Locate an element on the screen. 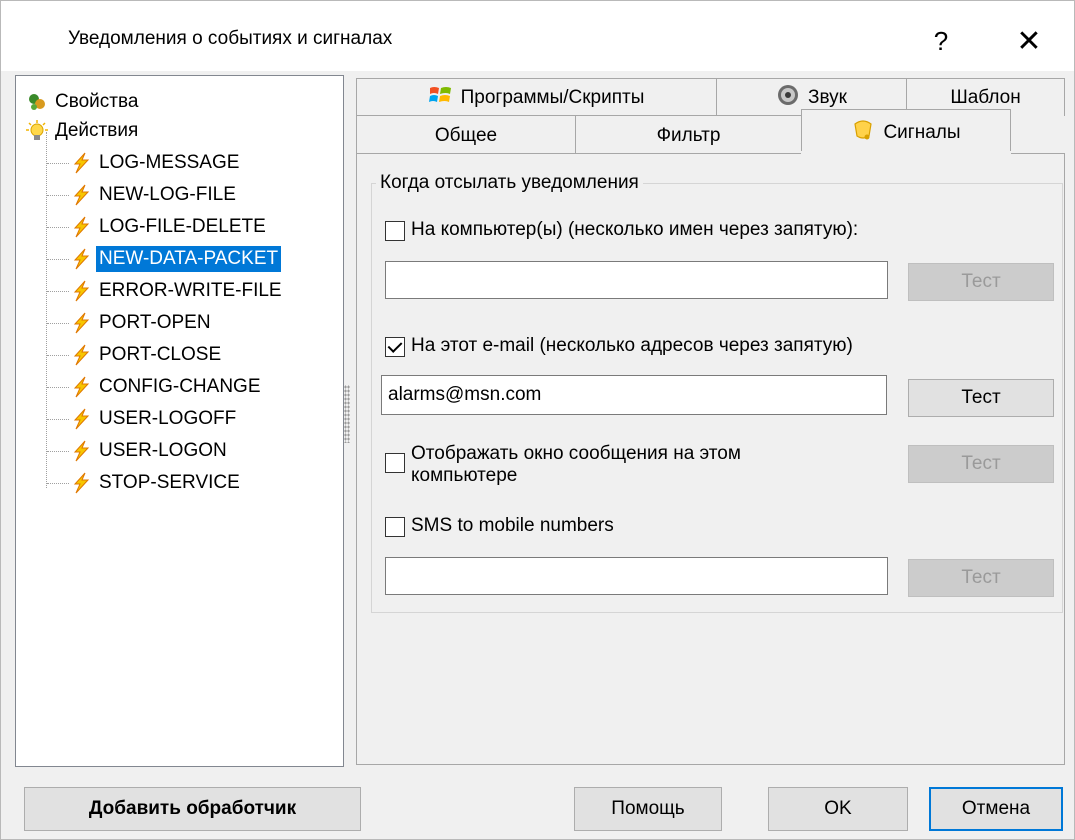  close-icon: ✕ is located at coordinates (1029, 41).